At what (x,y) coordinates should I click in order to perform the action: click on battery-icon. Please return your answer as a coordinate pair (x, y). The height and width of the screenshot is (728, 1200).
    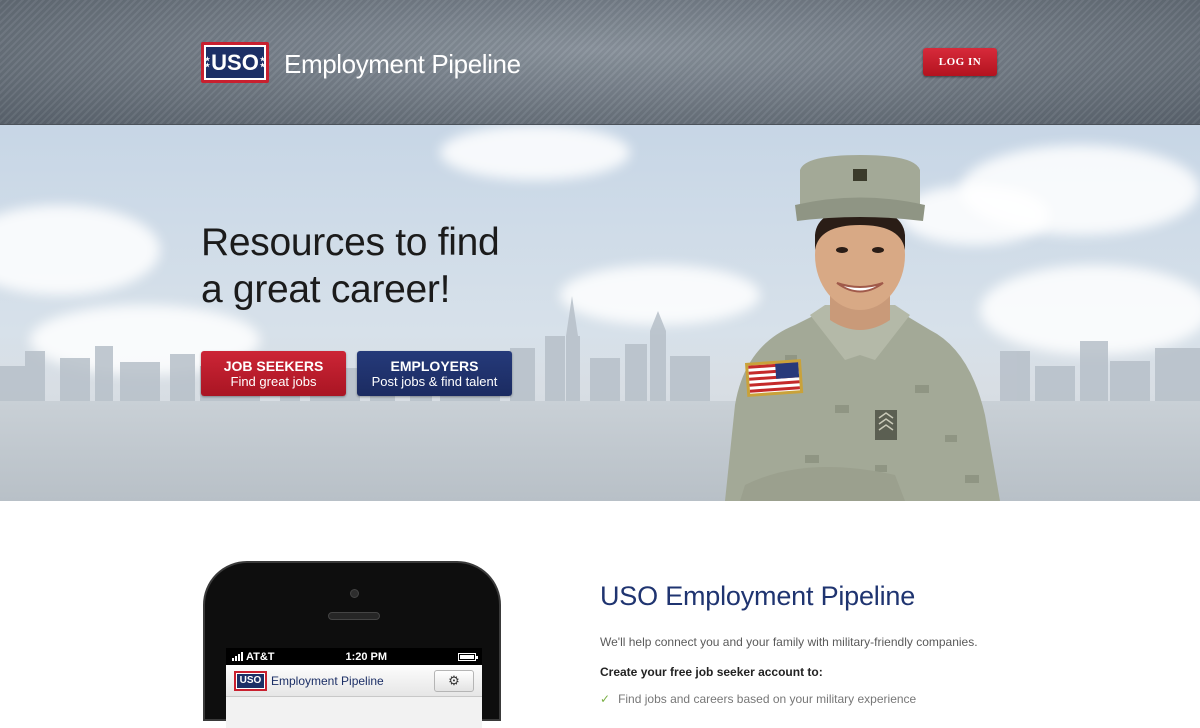
    Looking at the image, I should click on (468, 656).